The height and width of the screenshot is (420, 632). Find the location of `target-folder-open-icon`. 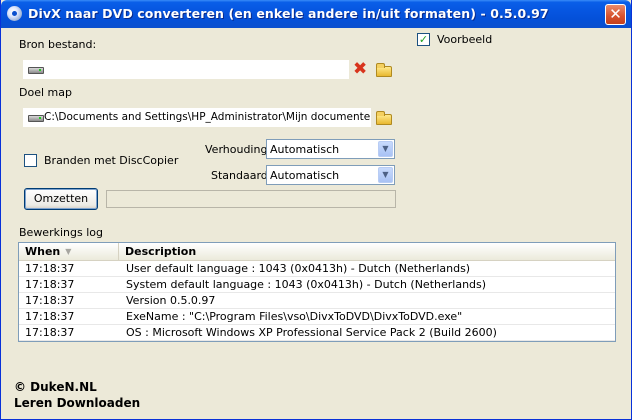

target-folder-open-icon is located at coordinates (384, 118).